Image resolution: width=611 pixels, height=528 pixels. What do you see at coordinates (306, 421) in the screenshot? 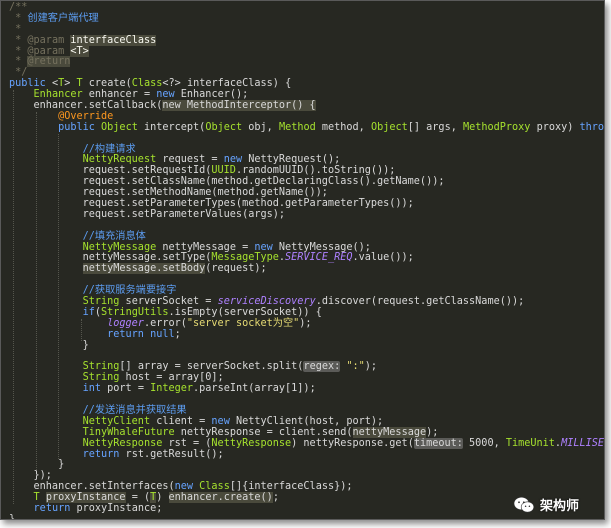
I see `code-token: NettyClient(host, port);` at bounding box center [306, 421].